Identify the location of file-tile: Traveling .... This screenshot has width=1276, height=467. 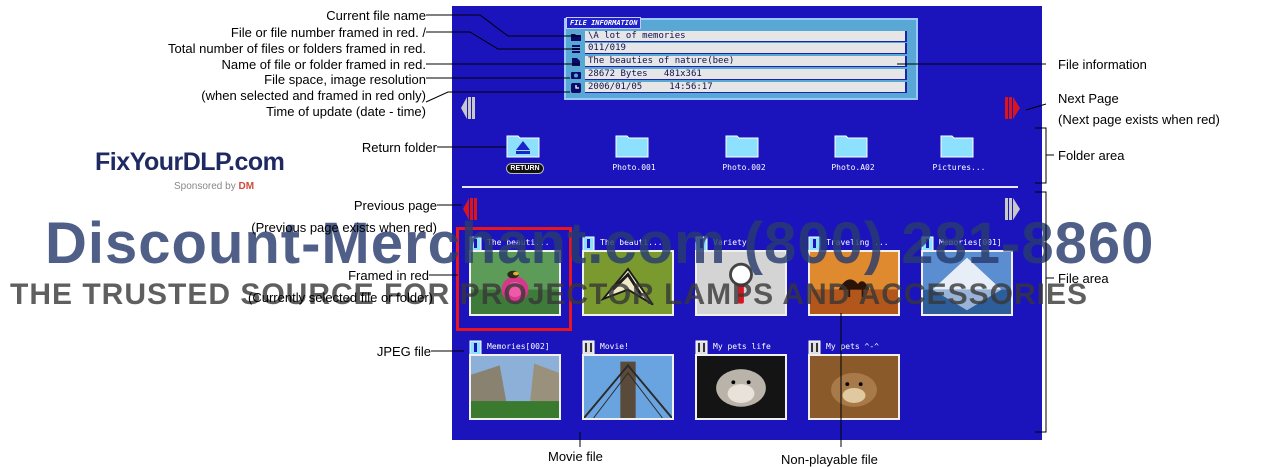
(853, 280).